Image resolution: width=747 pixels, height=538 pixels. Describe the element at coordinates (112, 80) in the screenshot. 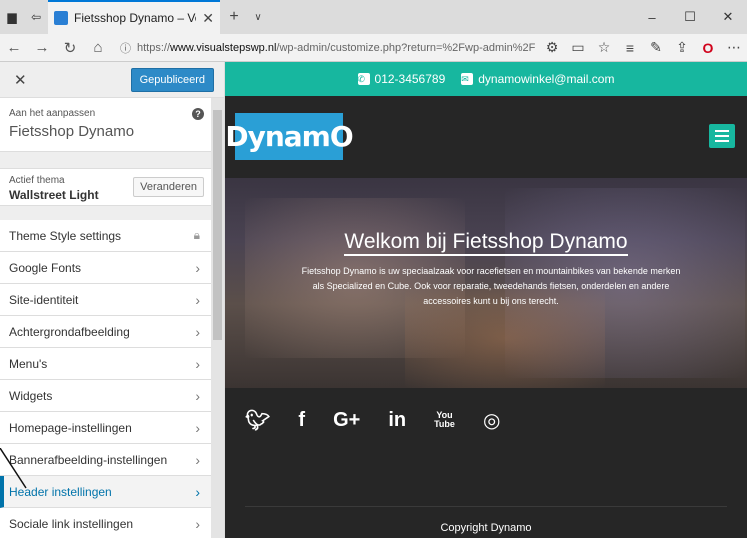

I see `customizer-header: ✕ Gepubliceerd` at that location.